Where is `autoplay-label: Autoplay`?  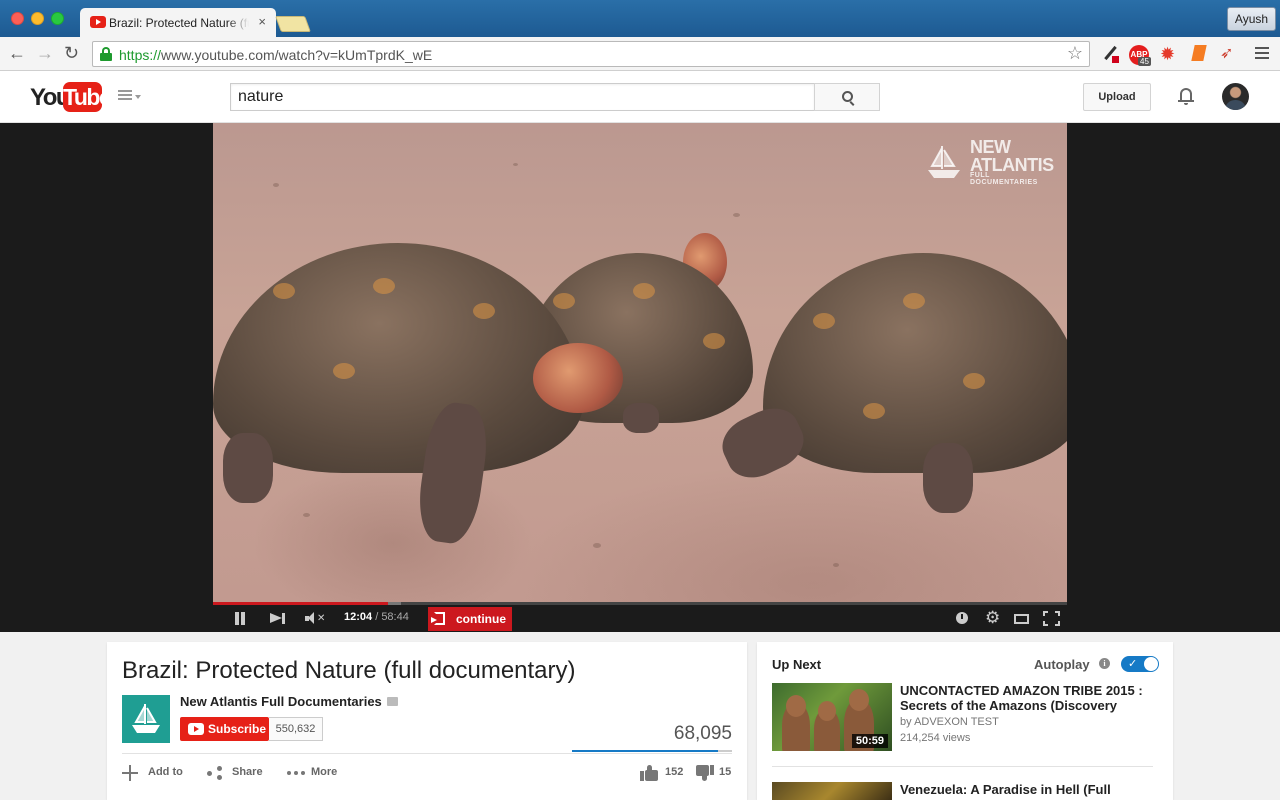
autoplay-label: Autoplay is located at coordinates (1062, 664).